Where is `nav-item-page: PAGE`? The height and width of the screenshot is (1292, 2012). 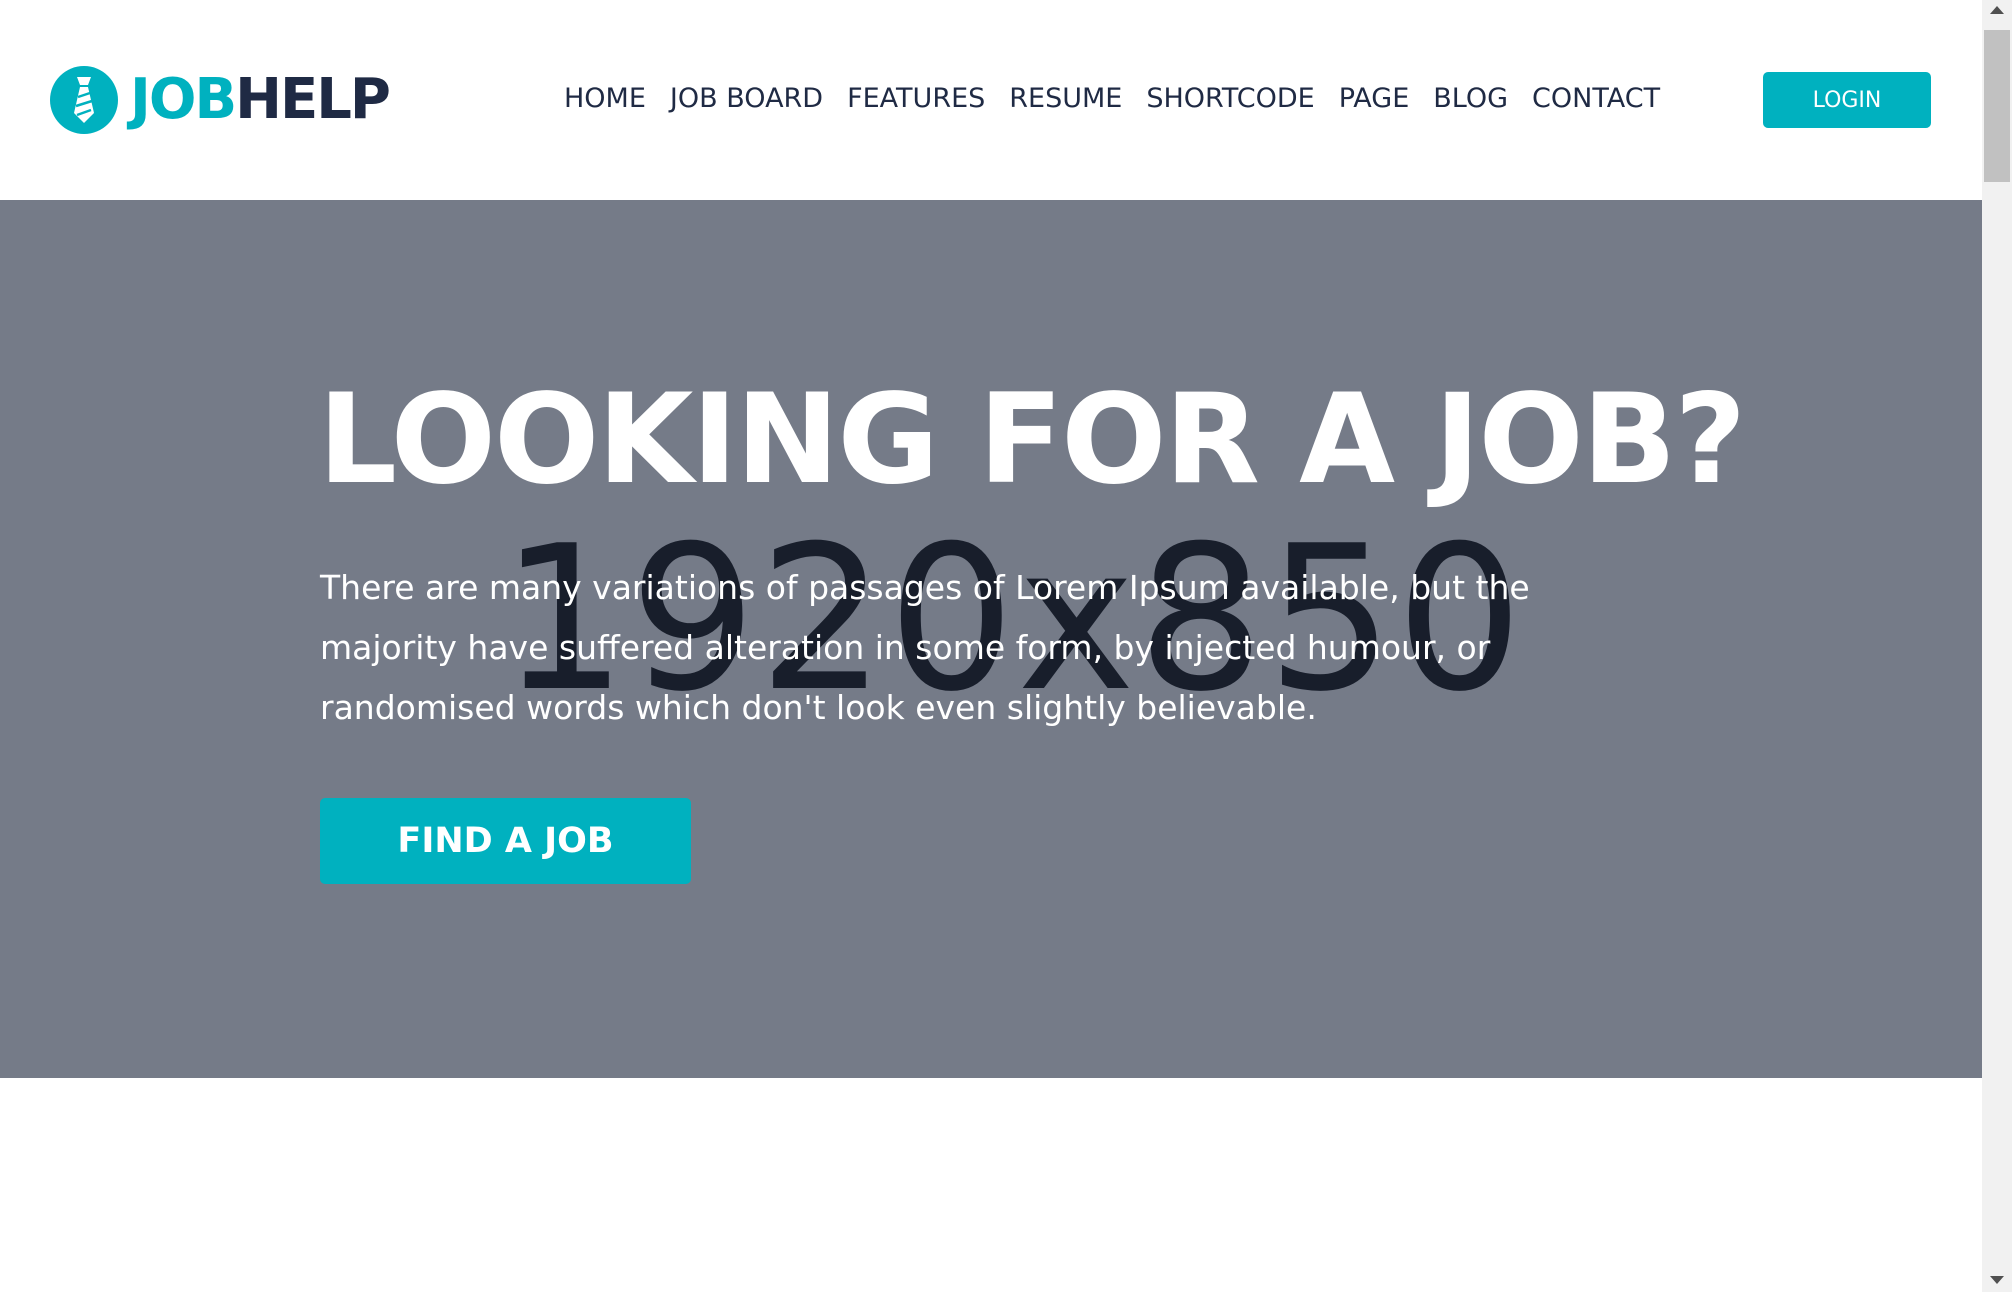 nav-item-page: PAGE is located at coordinates (1374, 99).